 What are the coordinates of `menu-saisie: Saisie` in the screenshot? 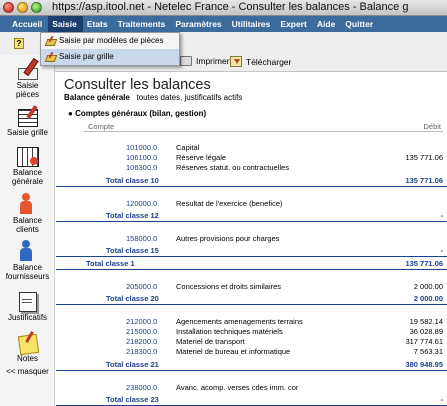 It's located at (65, 24).